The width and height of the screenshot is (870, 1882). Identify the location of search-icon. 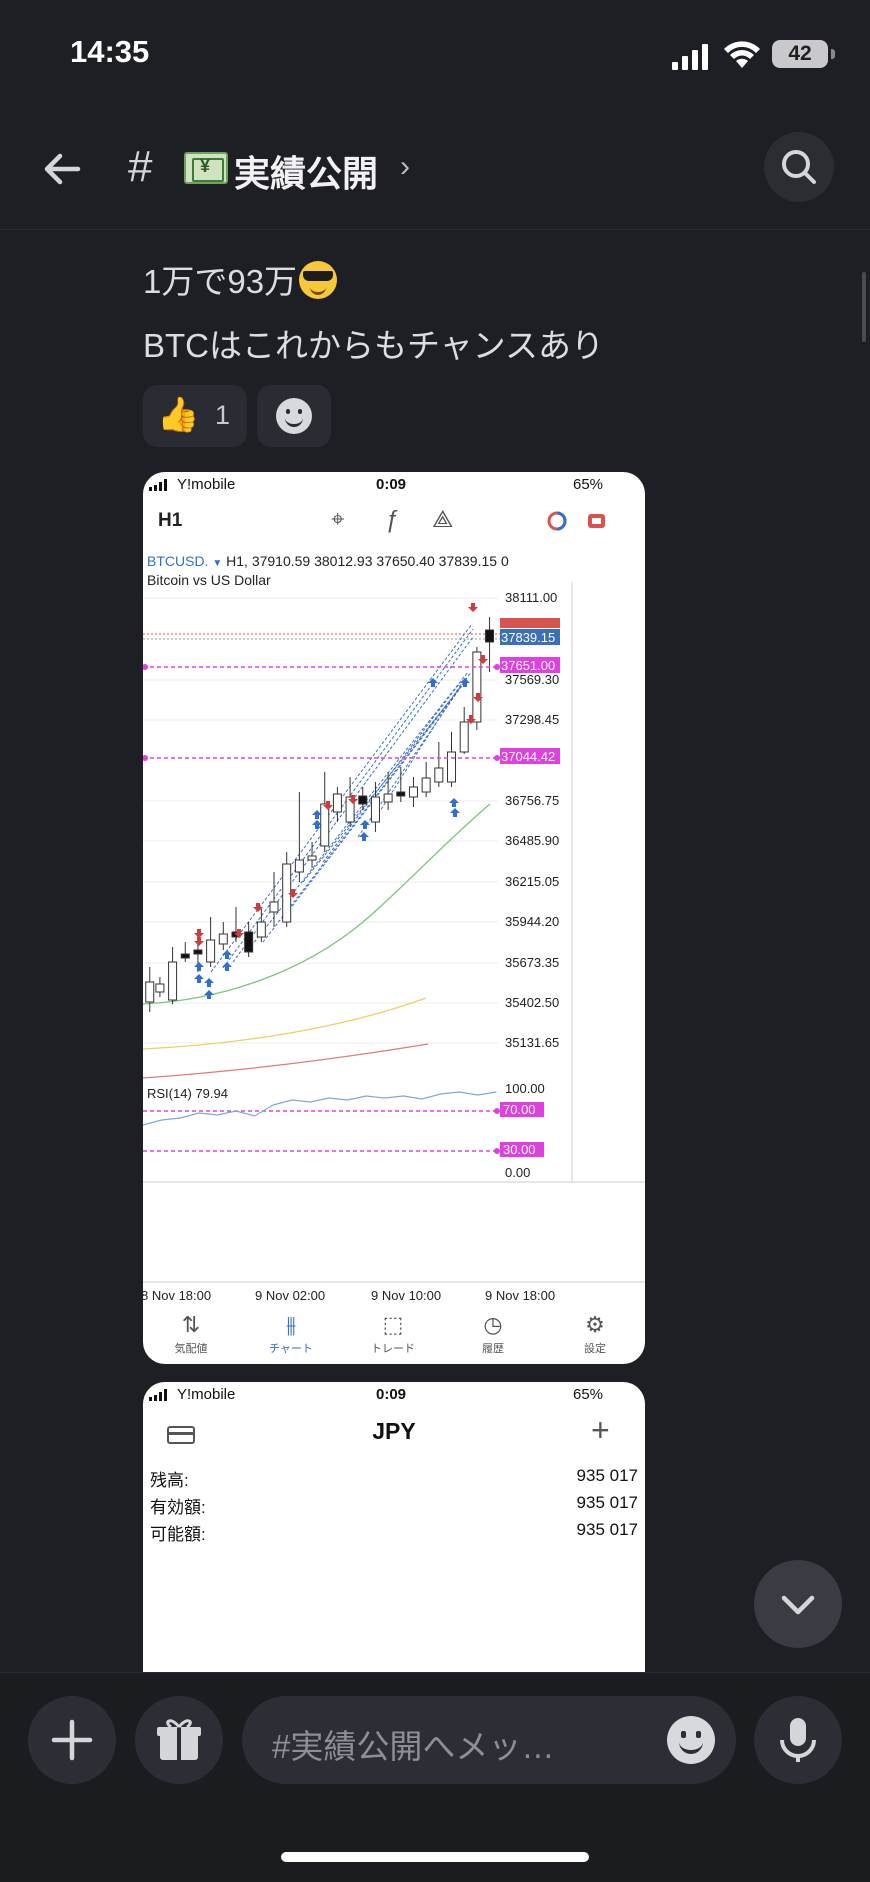
(799, 167).